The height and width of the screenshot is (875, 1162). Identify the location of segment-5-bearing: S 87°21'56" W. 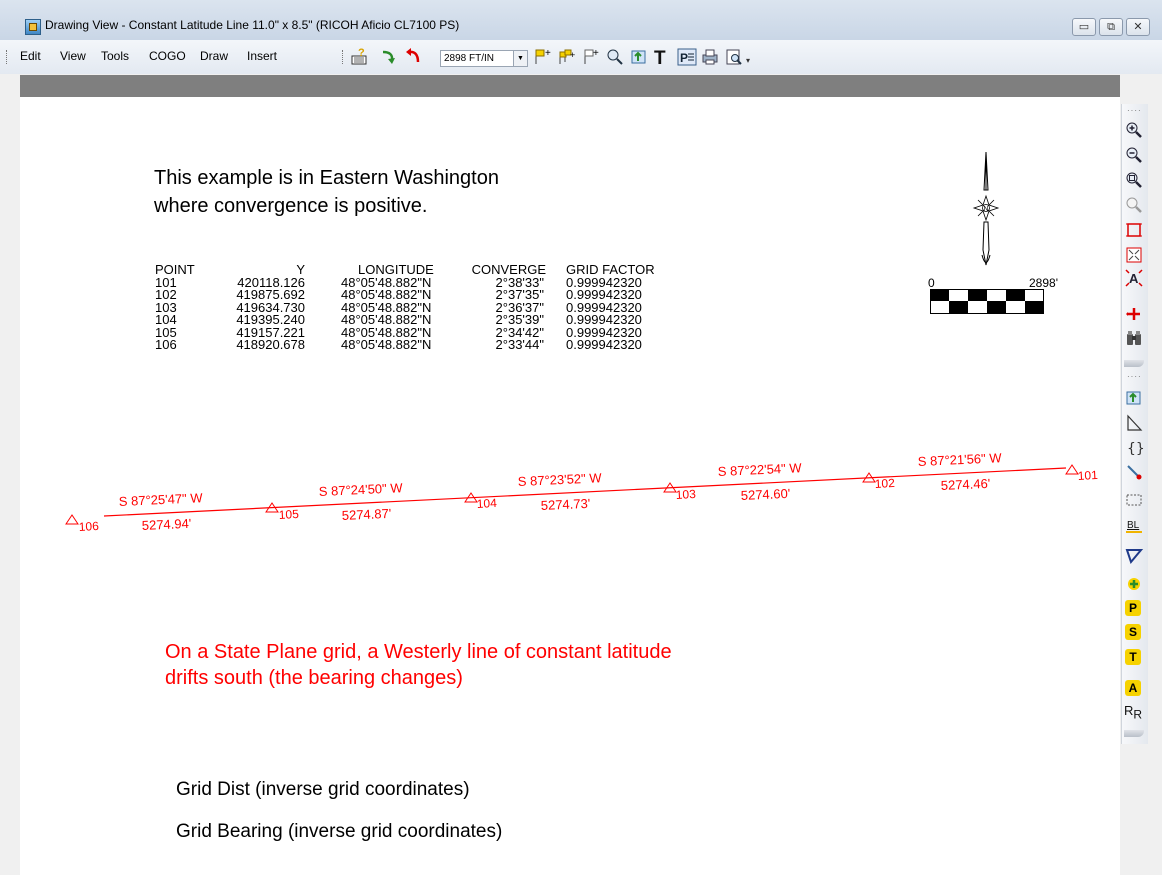
(959, 459).